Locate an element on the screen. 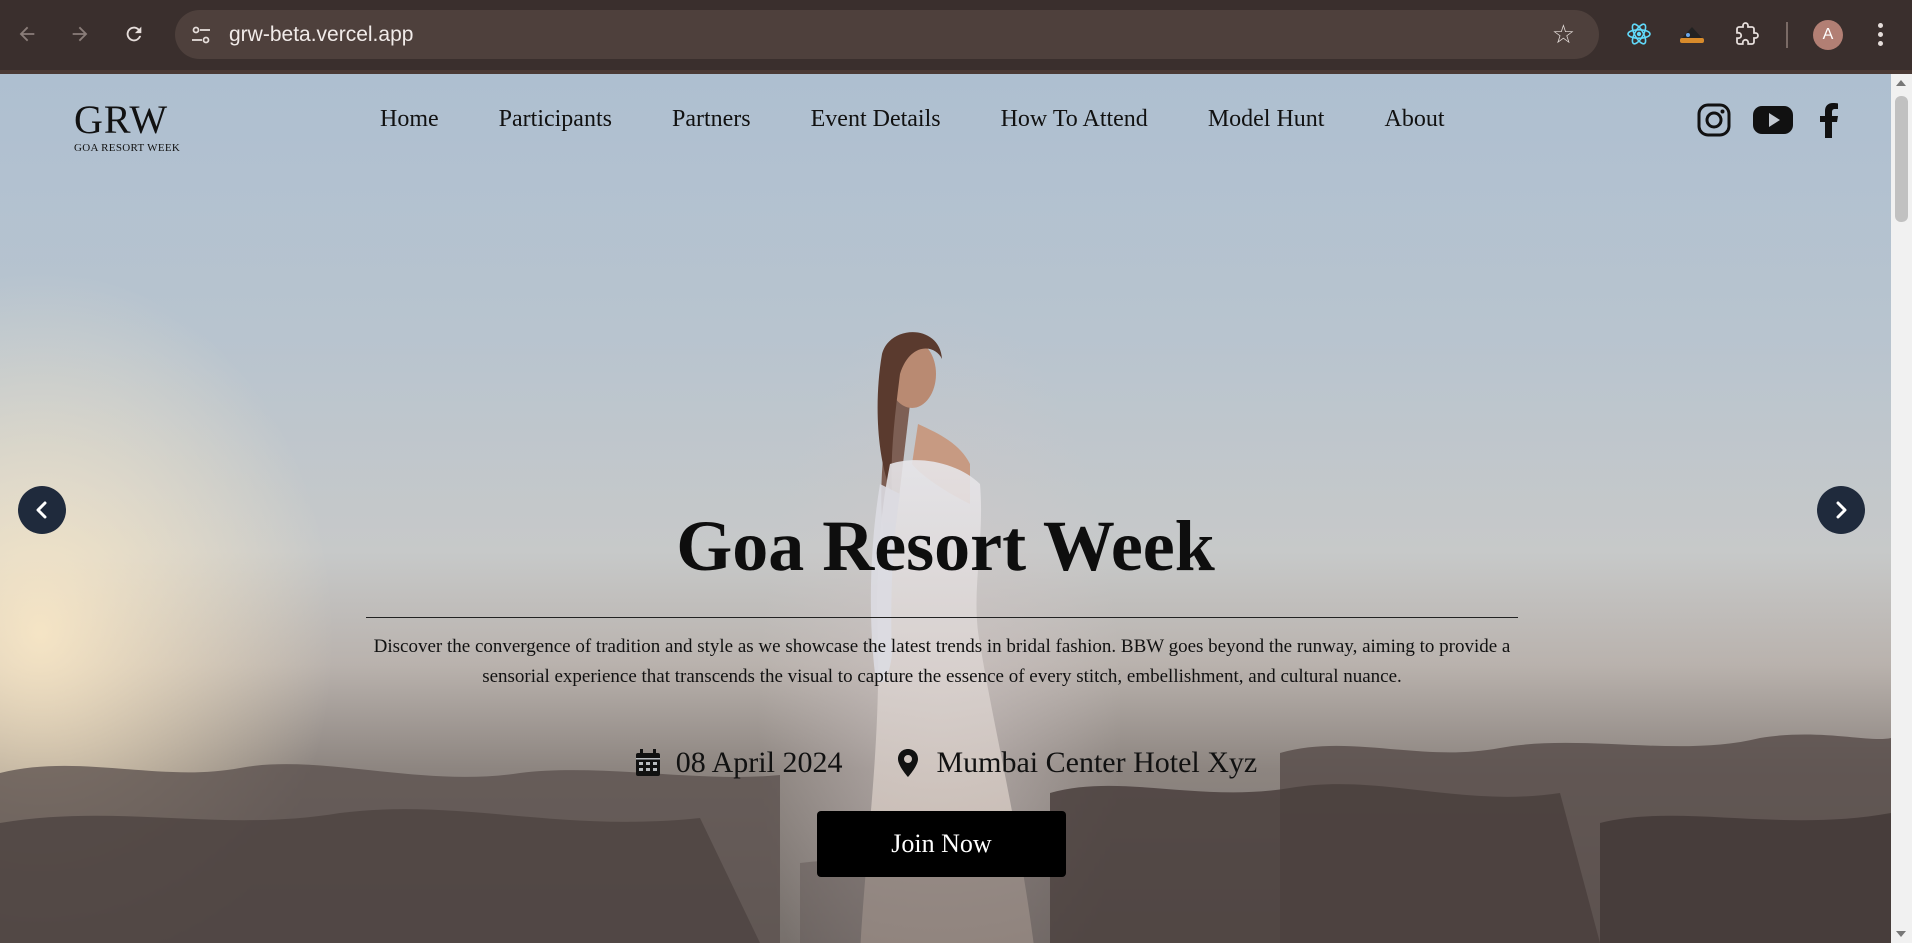 This screenshot has height=943, width=1912. page-scrollbar is located at coordinates (1901, 508).